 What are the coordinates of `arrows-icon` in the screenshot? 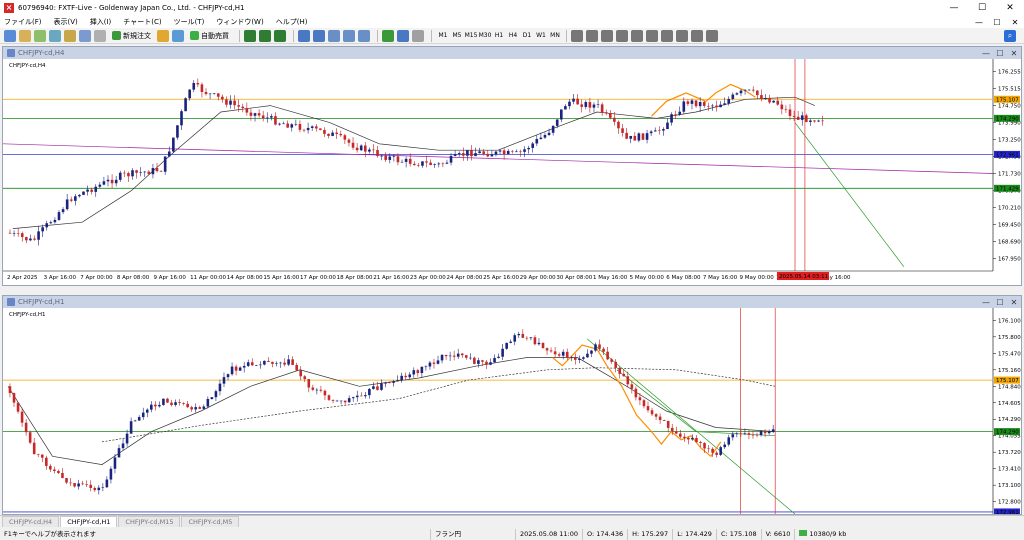 It's located at (712, 35).